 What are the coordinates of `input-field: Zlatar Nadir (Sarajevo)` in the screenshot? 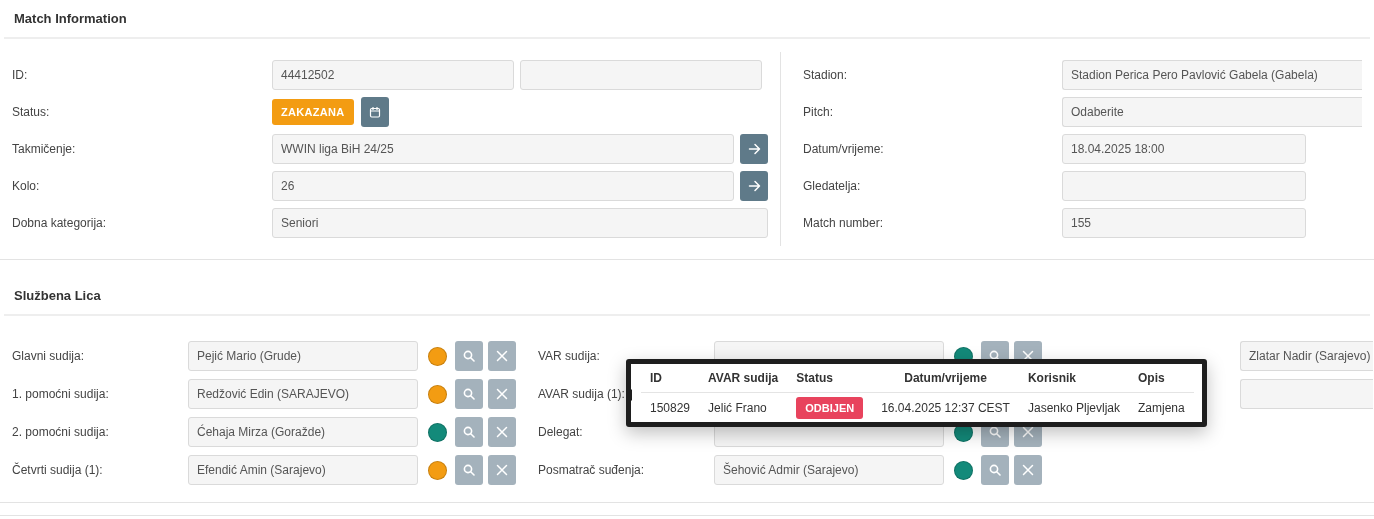 It's located at (1306, 356).